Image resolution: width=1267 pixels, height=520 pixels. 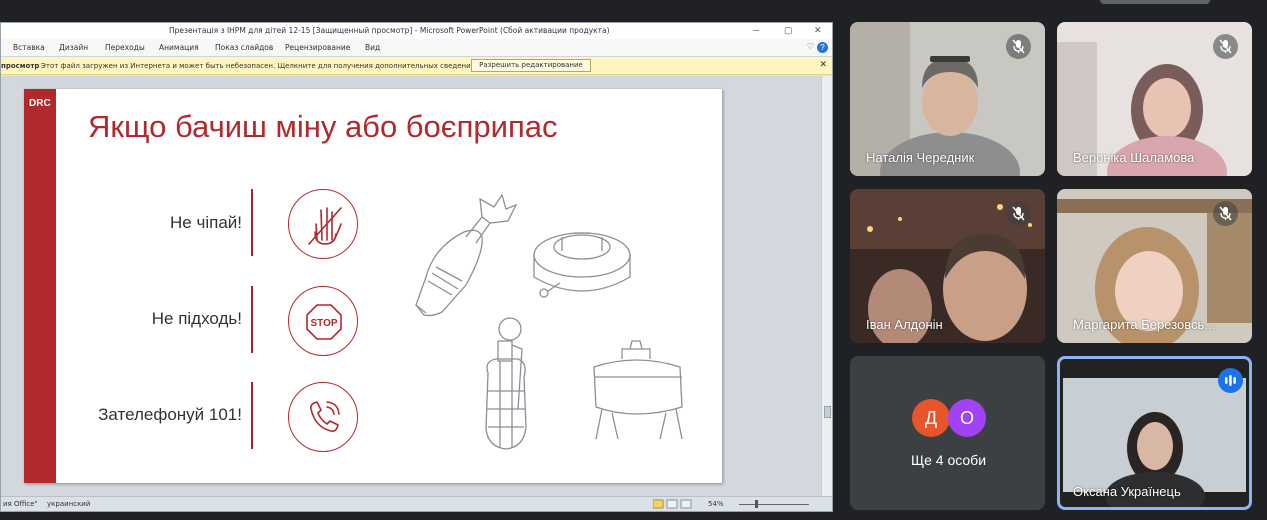 I want to click on status-language: украинский, so click(x=68, y=504).